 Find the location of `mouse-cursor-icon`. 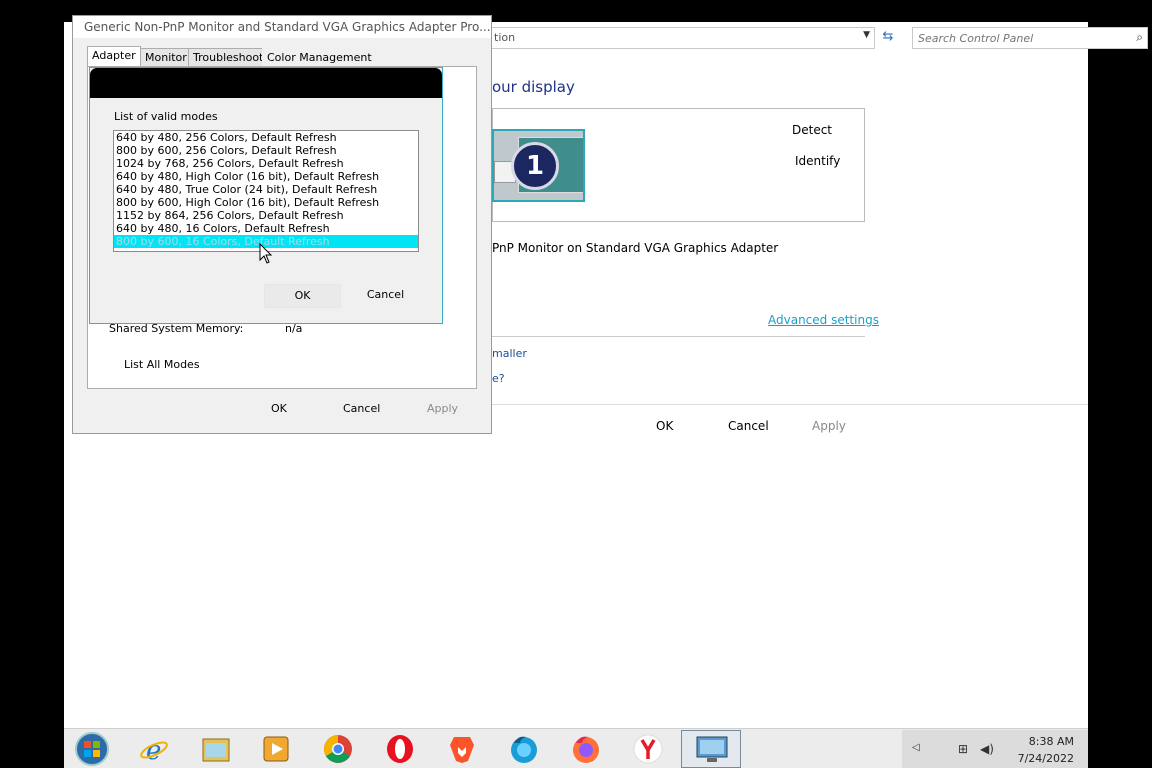

mouse-cursor-icon is located at coordinates (266, 253).